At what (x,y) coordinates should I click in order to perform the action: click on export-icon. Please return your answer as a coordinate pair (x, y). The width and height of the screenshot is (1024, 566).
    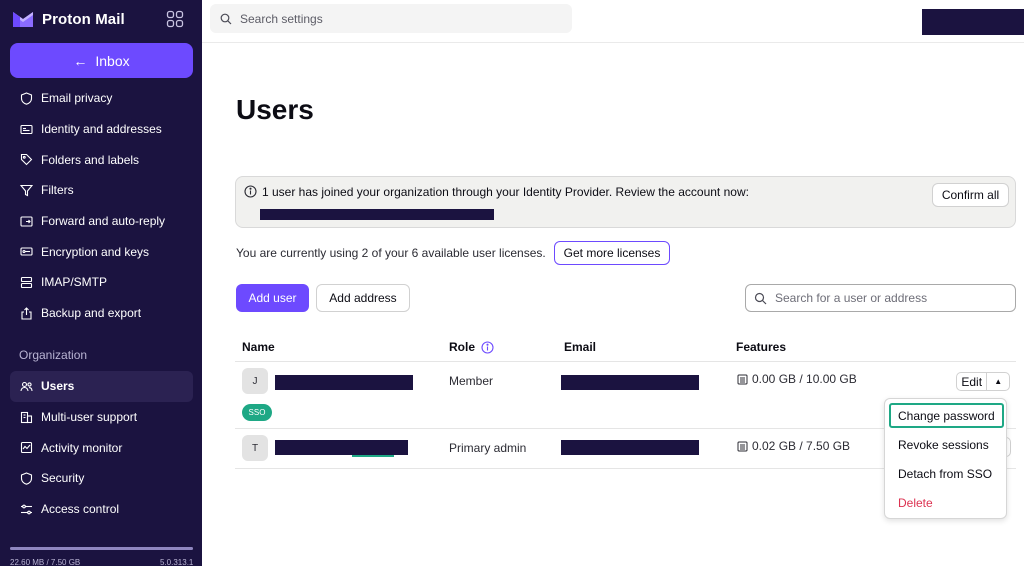
    Looking at the image, I should click on (26, 313).